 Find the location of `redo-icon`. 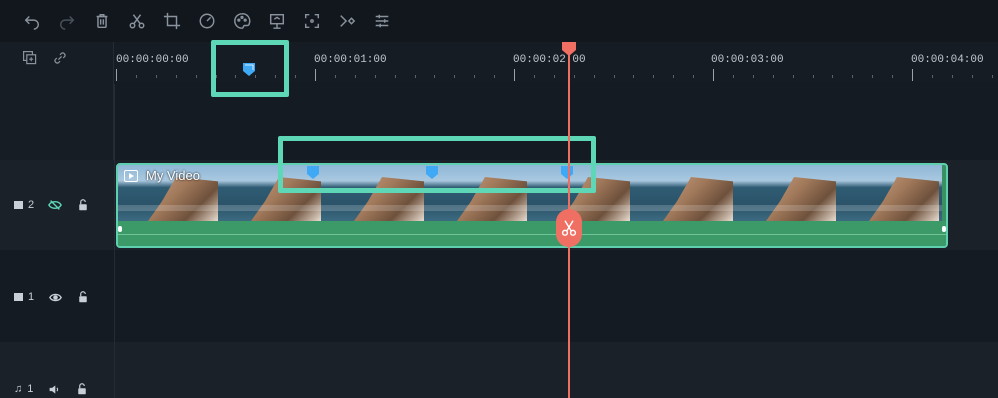

redo-icon is located at coordinates (67, 22).